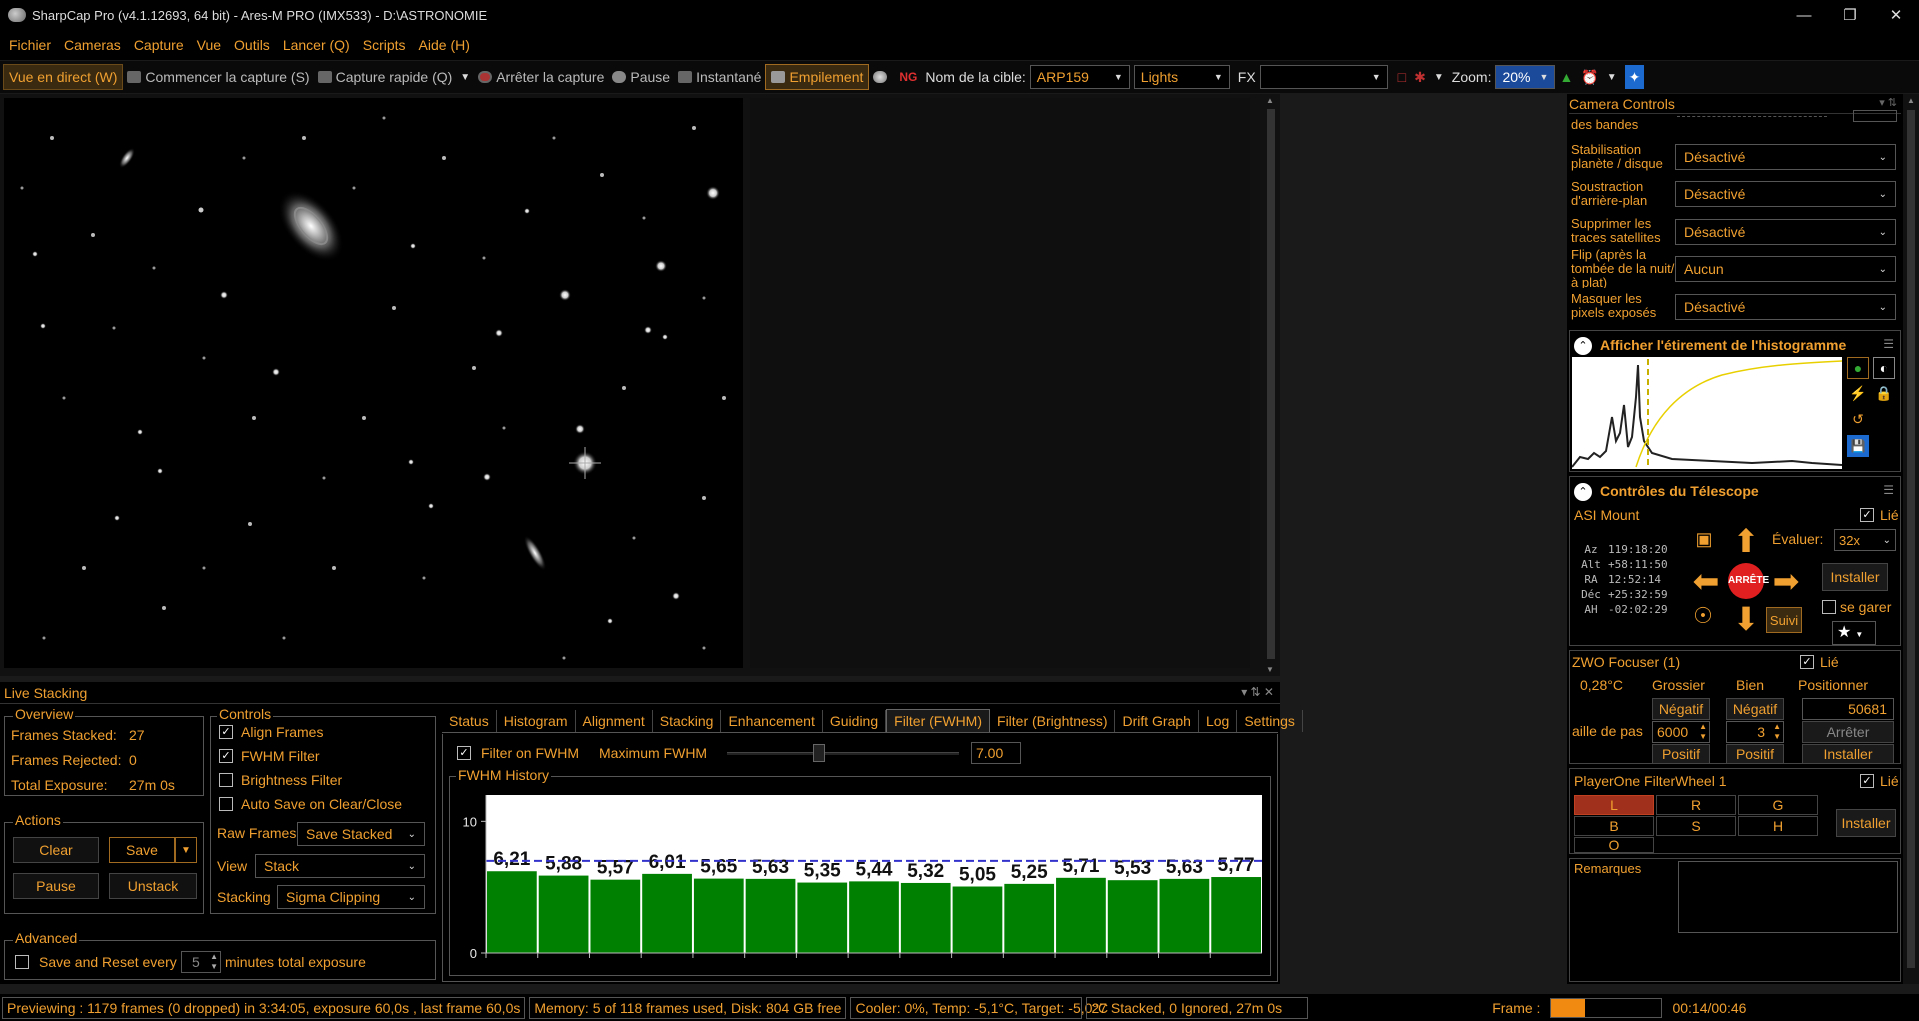  Describe the element at coordinates (226, 804) in the screenshot. I see `auto-save-checkbox` at that location.